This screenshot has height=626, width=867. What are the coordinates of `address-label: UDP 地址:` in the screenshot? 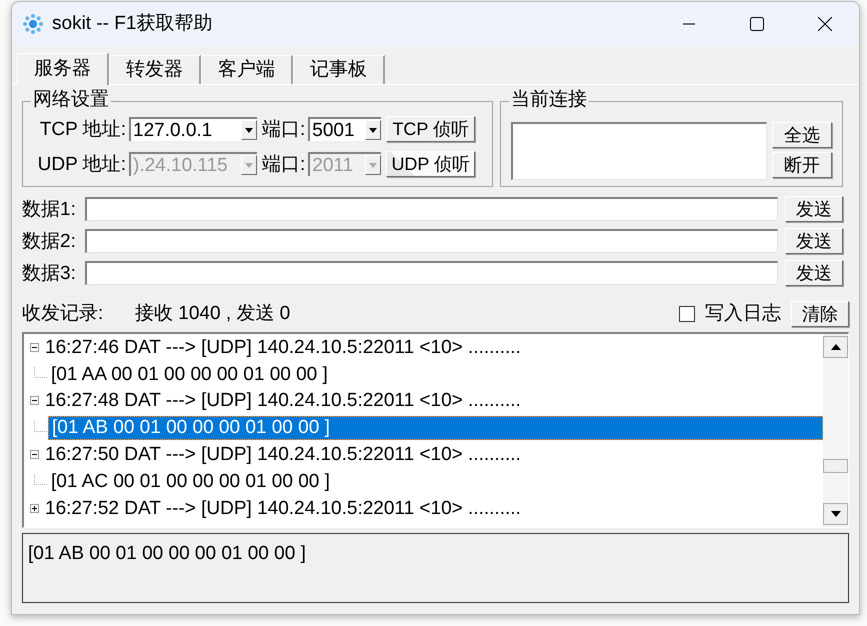 It's located at (81, 164).